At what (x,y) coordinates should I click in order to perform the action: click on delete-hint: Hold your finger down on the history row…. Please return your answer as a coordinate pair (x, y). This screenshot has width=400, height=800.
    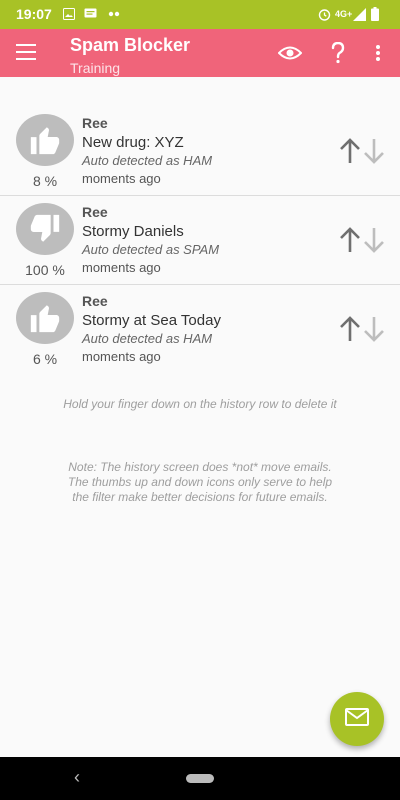
    Looking at the image, I should click on (200, 404).